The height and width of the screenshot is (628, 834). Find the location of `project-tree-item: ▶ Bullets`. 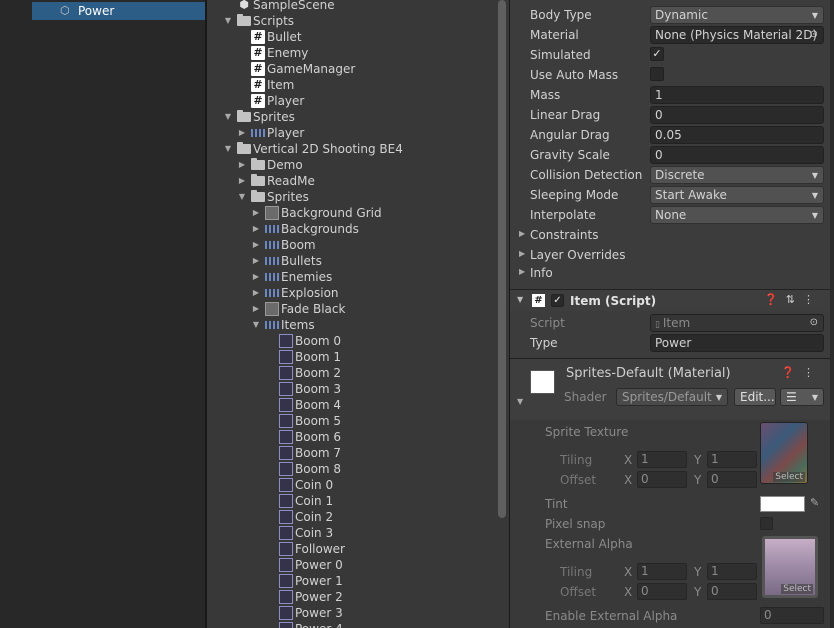

project-tree-item: ▶ Bullets is located at coordinates (352, 261).